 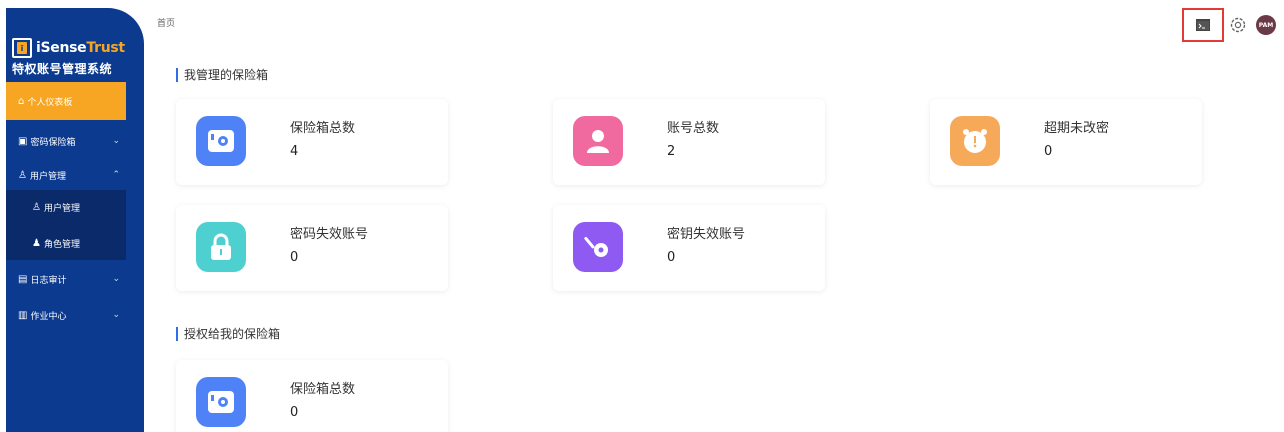 I want to click on sidebar-subitem-users: ♙ 用户管理, so click(x=66, y=207).